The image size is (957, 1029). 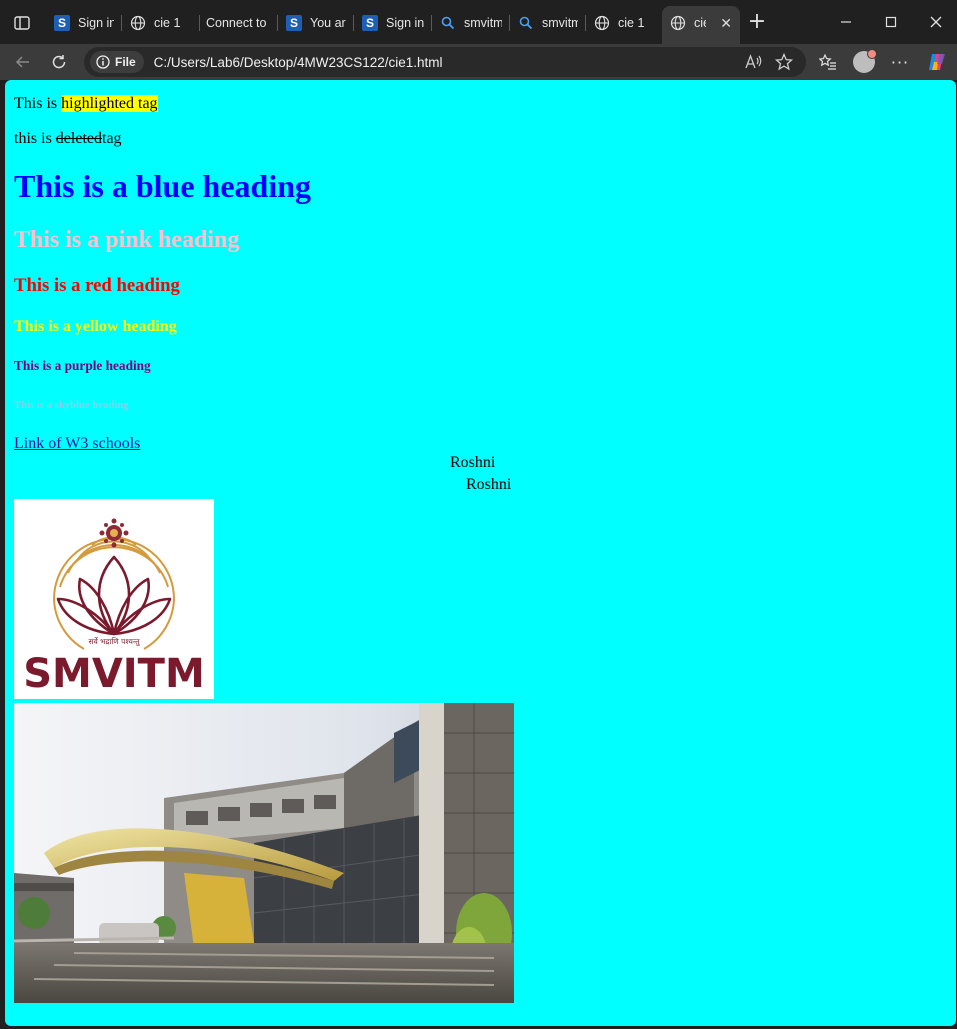 I want to click on read-aloud-button, so click(x=754, y=62).